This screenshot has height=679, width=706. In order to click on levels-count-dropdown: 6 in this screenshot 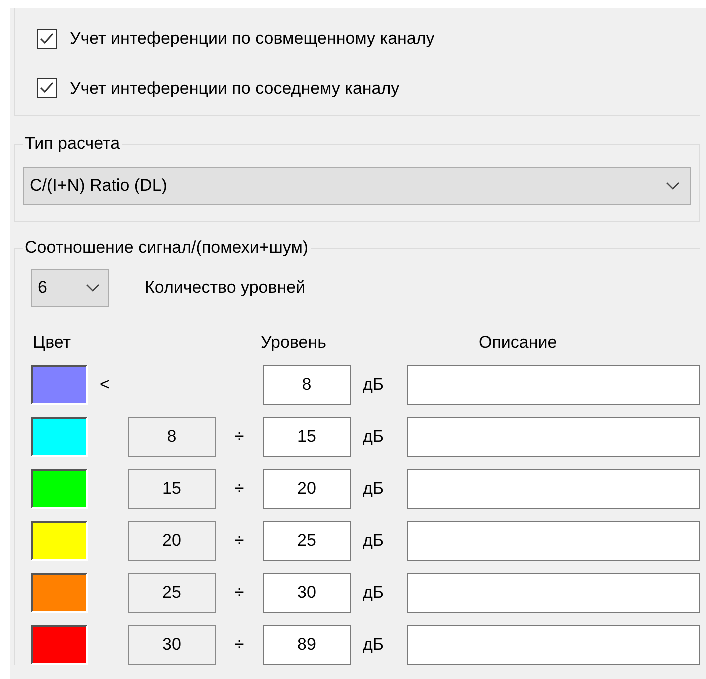, I will do `click(70, 288)`.